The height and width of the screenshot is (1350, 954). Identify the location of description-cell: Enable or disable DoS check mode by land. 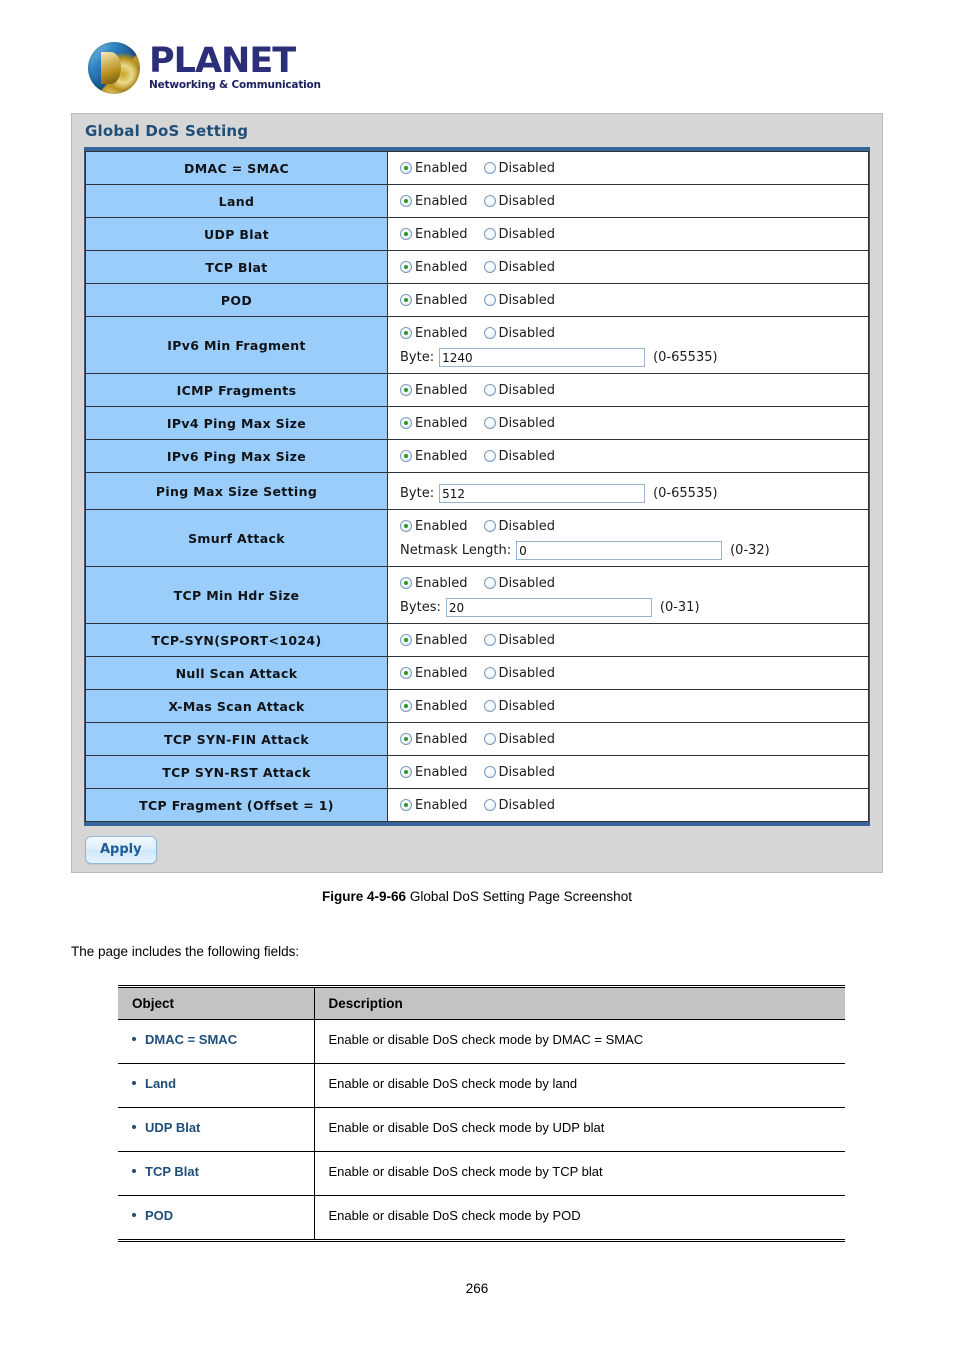
(579, 1085).